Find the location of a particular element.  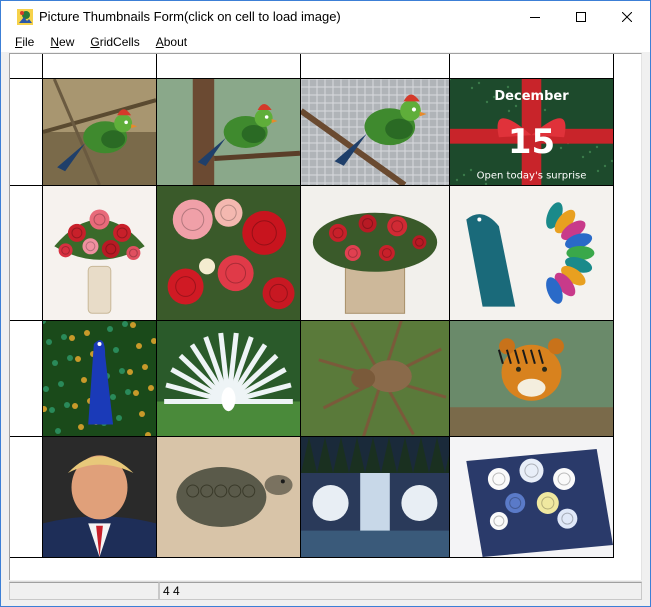

thumbnail-image-portrait-man-blue-suit is located at coordinates (99, 497).